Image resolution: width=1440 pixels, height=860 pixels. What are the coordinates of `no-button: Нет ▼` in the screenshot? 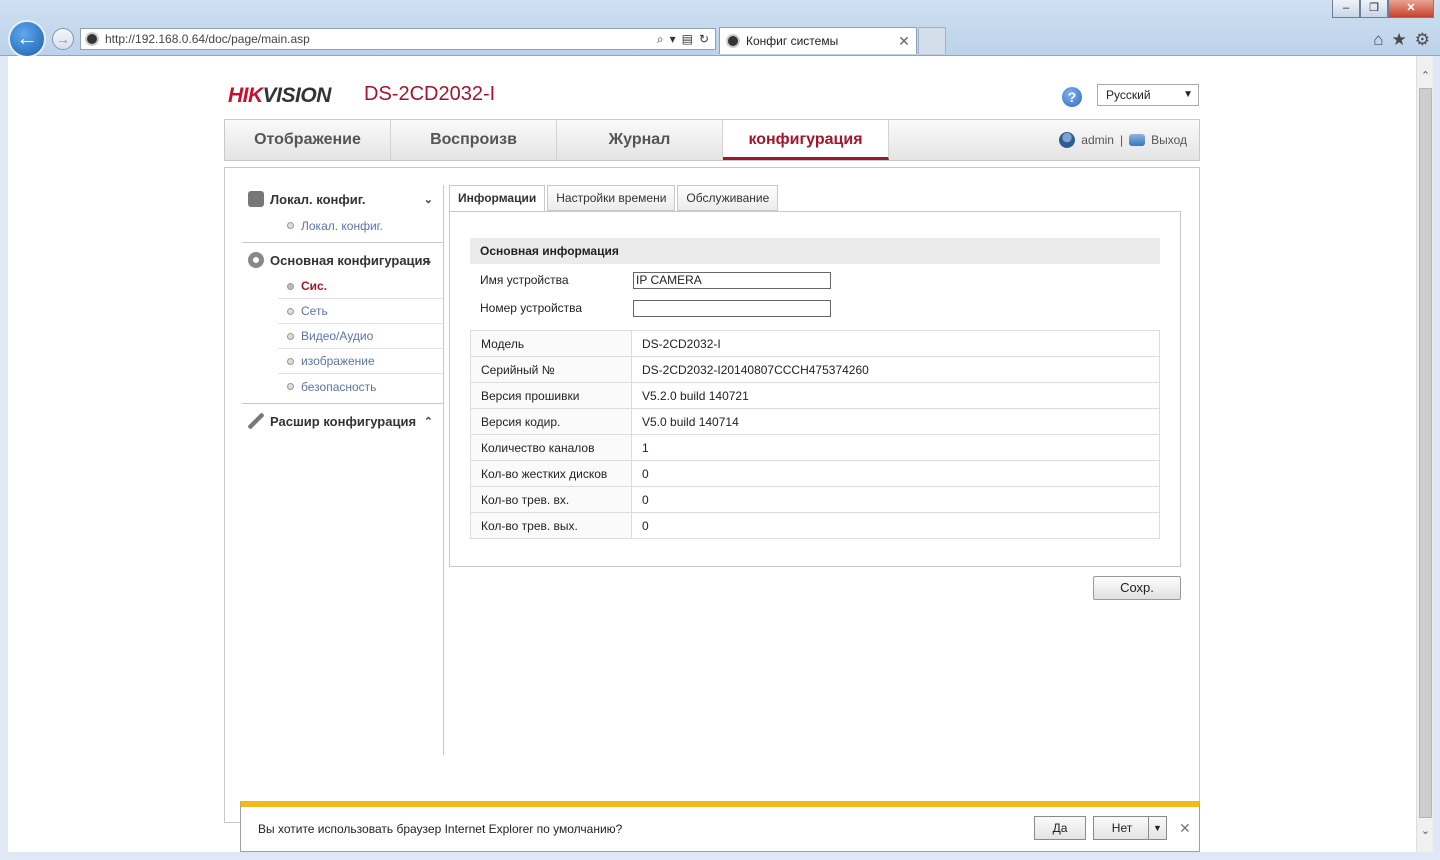 It's located at (1130, 828).